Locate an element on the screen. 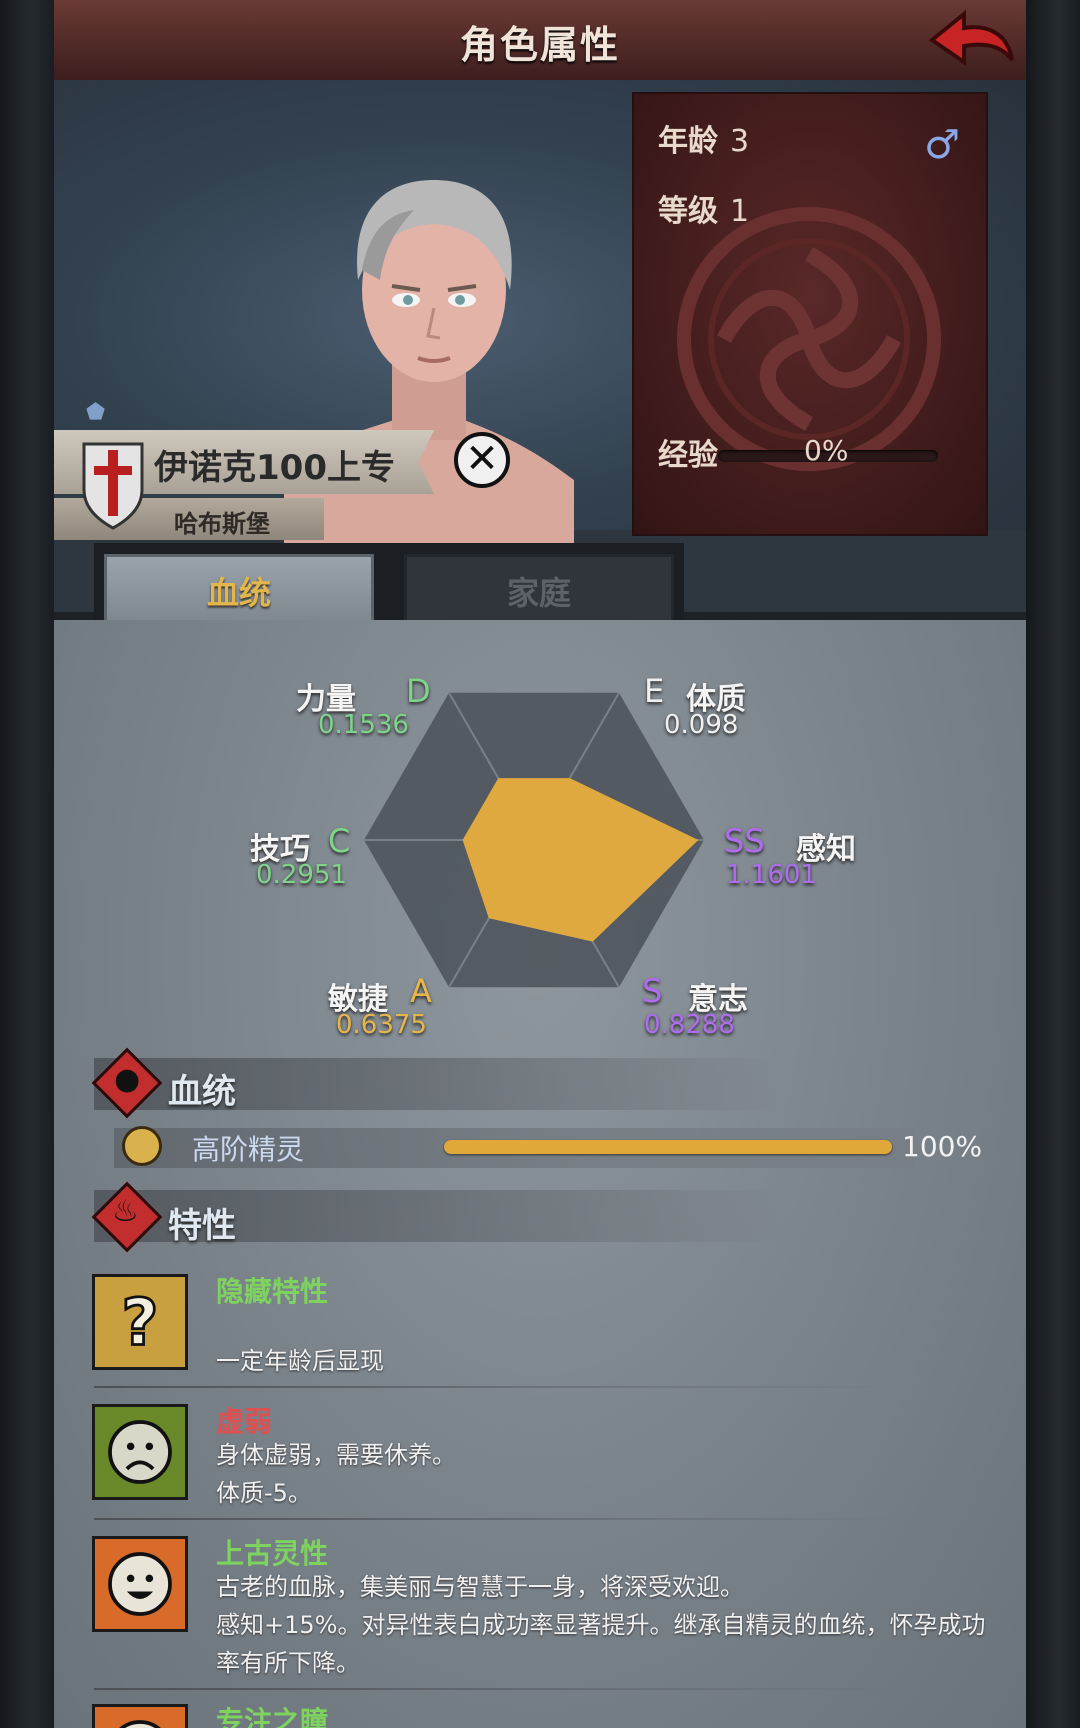 This screenshot has height=1728, width=1080. back-arrow-icon is located at coordinates (971, 37).